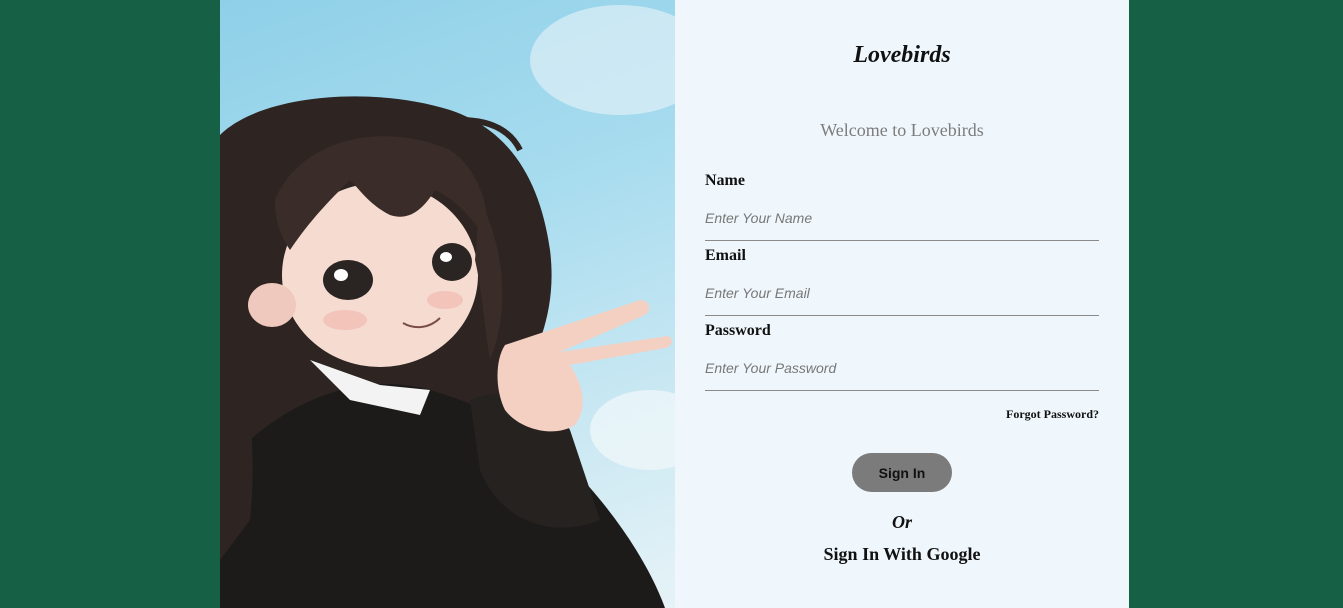 The height and width of the screenshot is (608, 1343). Describe the element at coordinates (1052, 414) in the screenshot. I see `forgot-password-link: Forgot Password?` at that location.